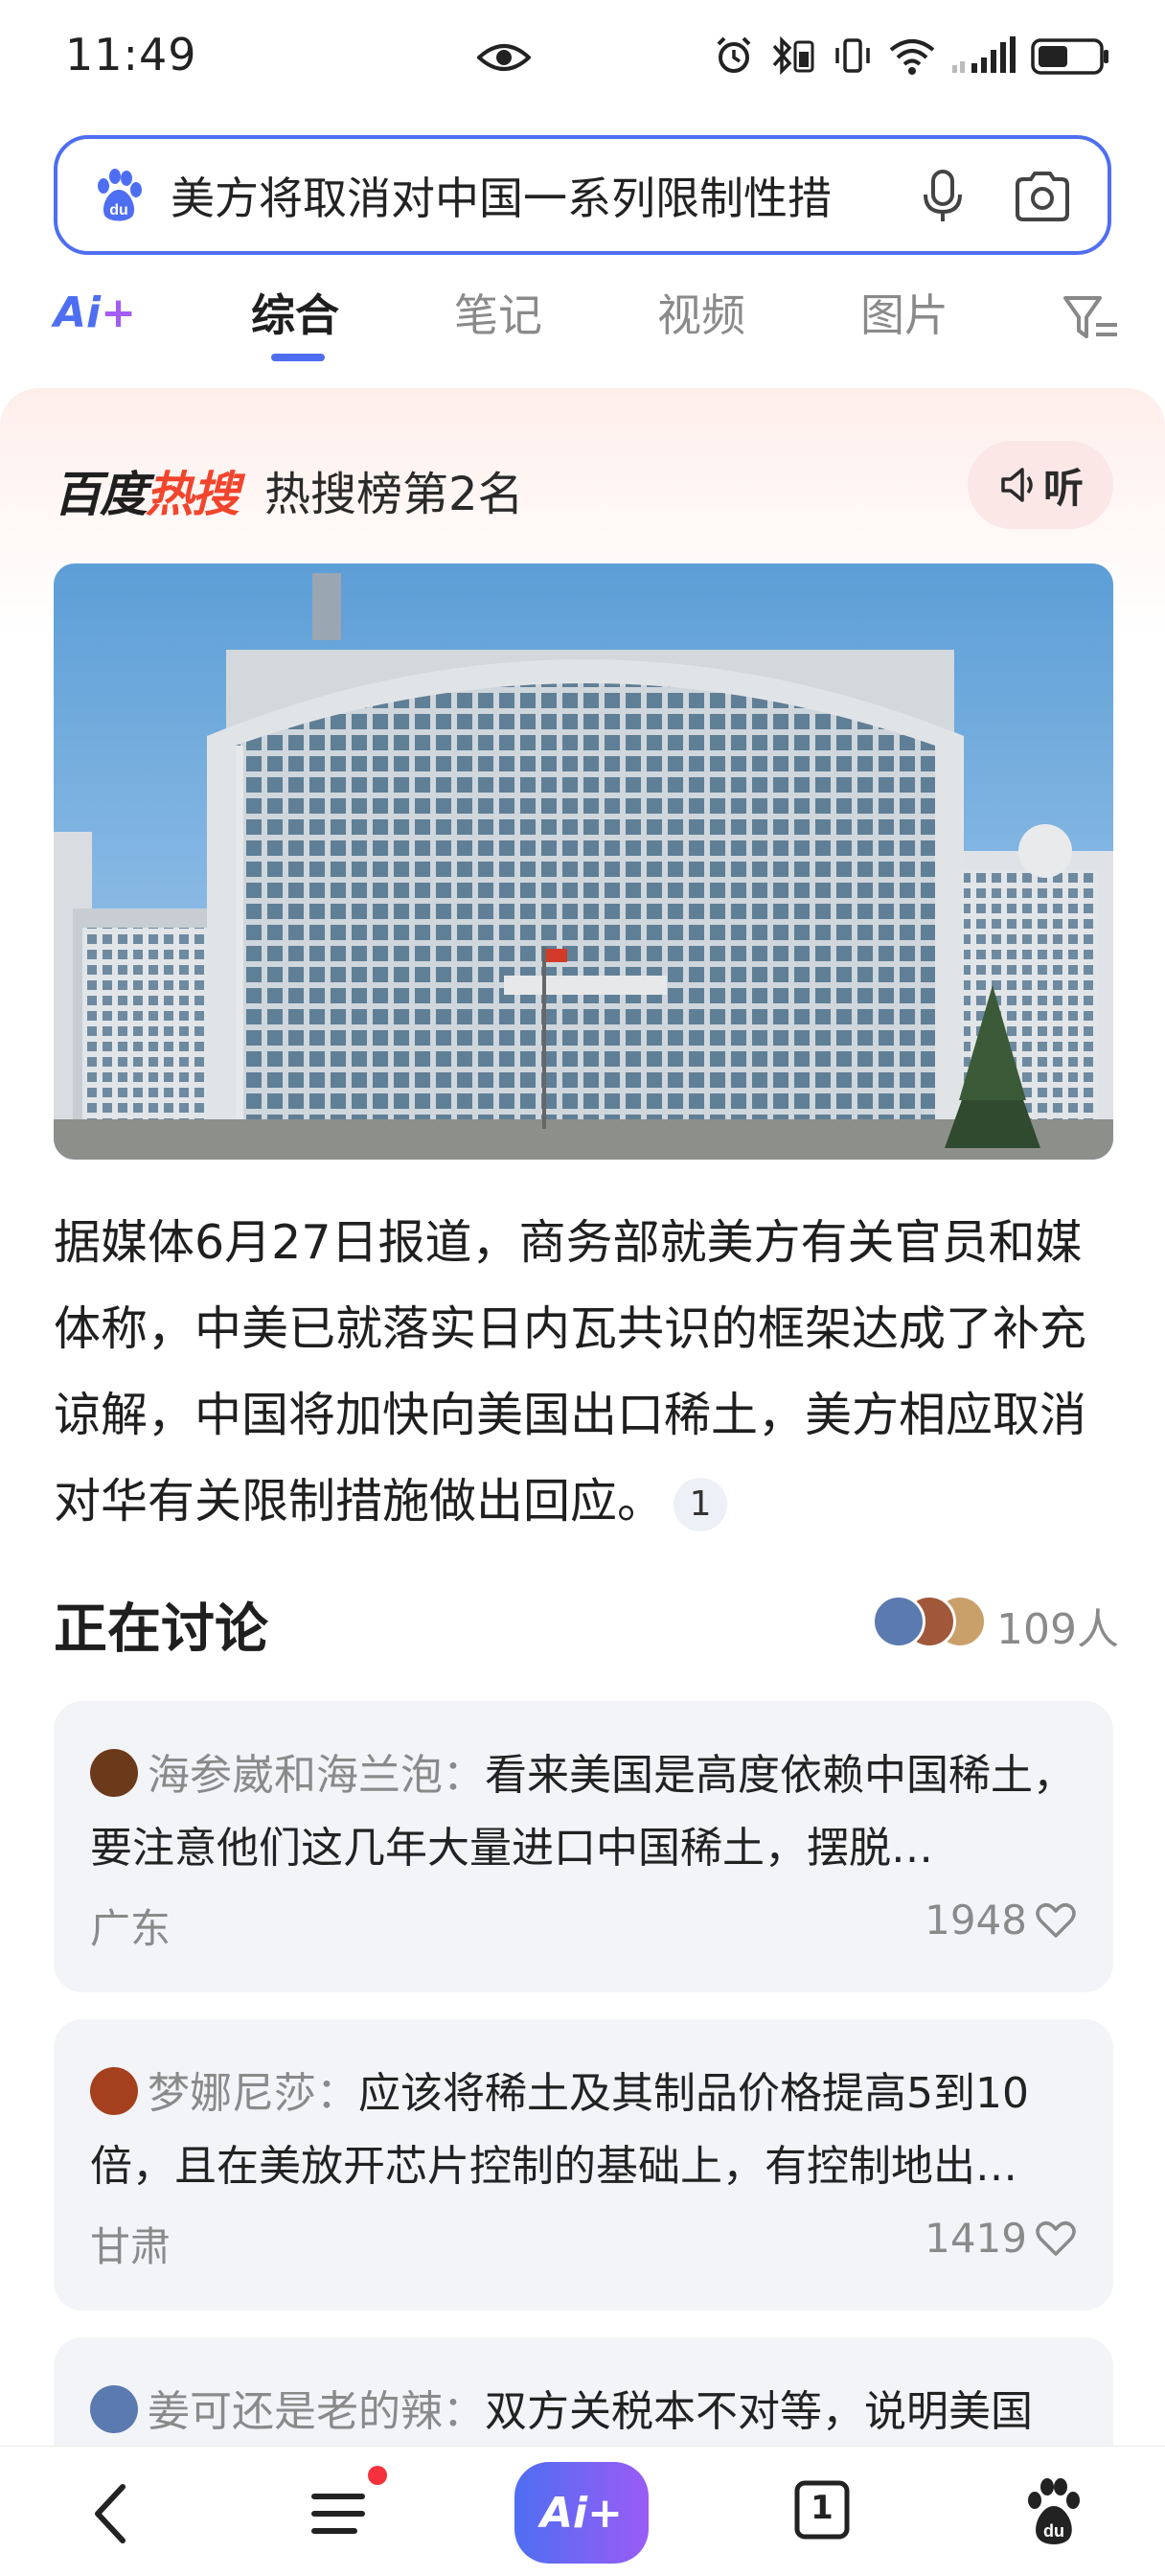 This screenshot has width=1165, height=2576. Describe the element at coordinates (347, 2513) in the screenshot. I see `menu-icon` at that location.